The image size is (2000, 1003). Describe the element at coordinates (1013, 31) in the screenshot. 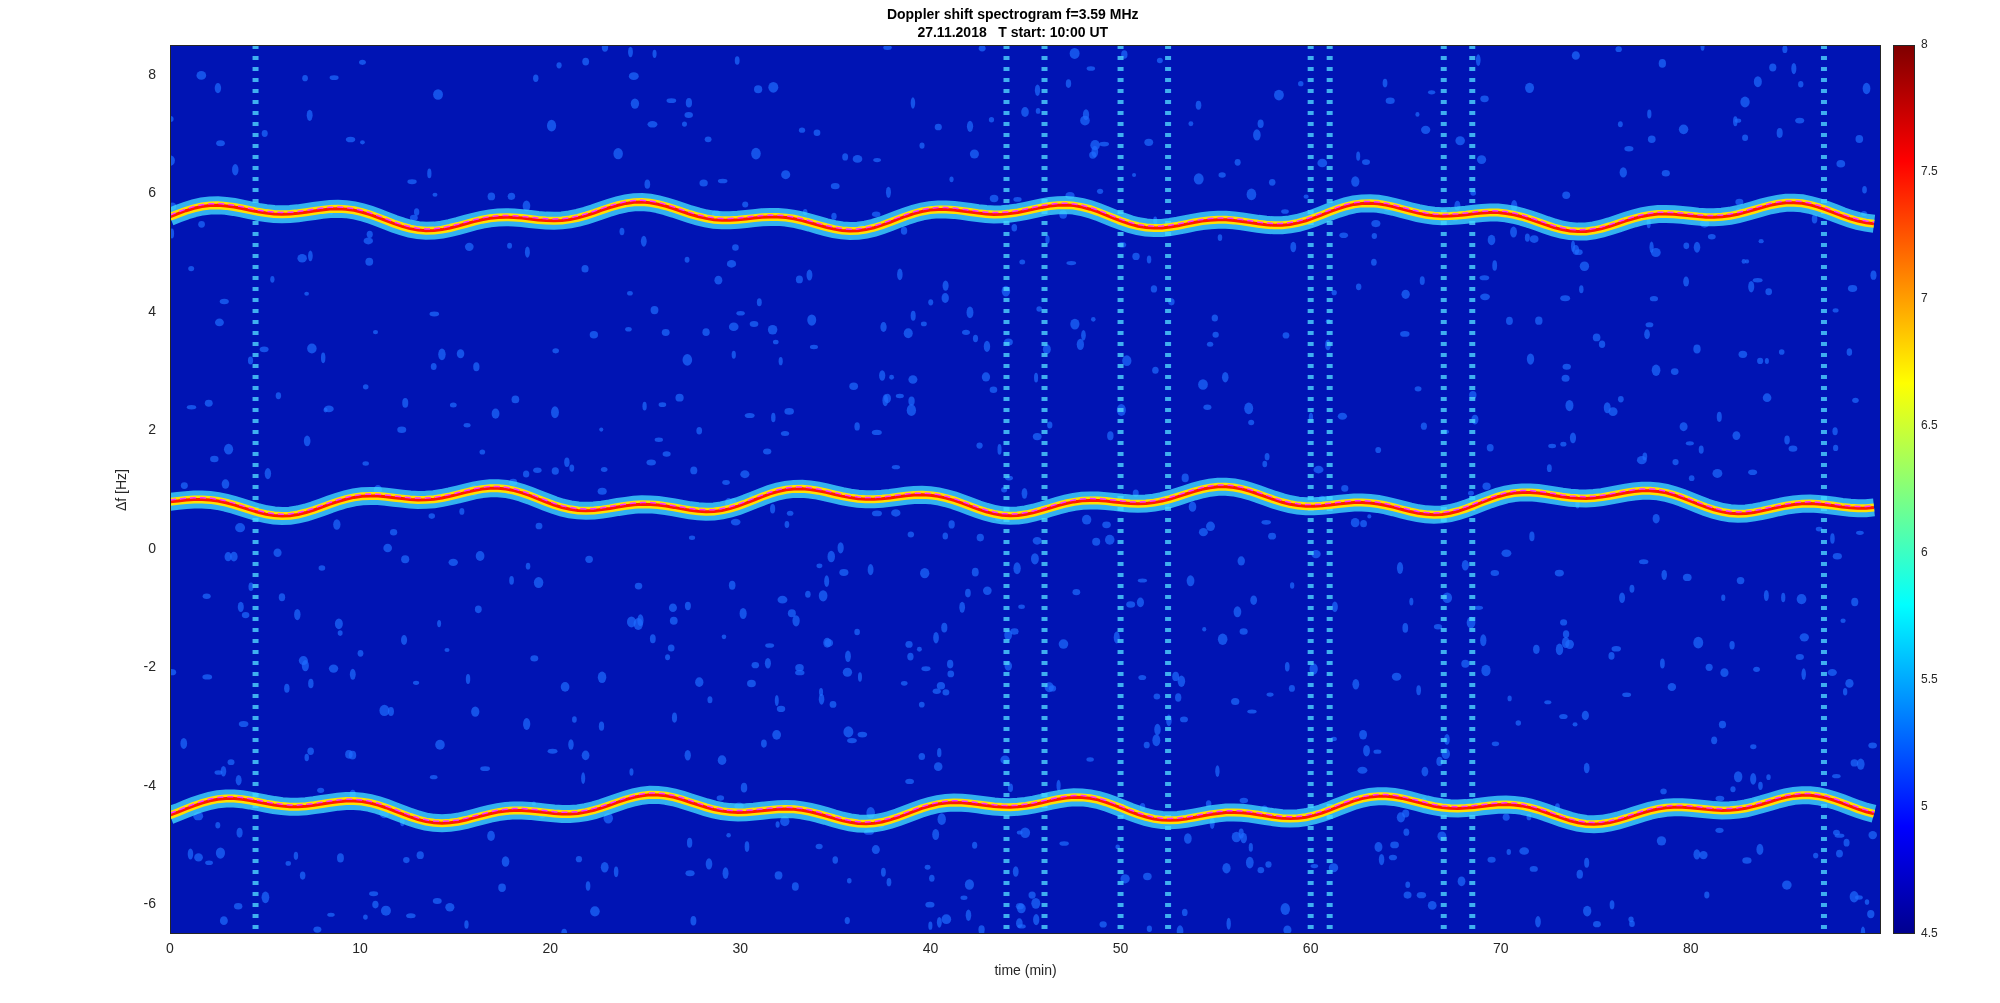

I see `chart-subtitle: 27.11.2018 T start: 10:00 UT` at that location.